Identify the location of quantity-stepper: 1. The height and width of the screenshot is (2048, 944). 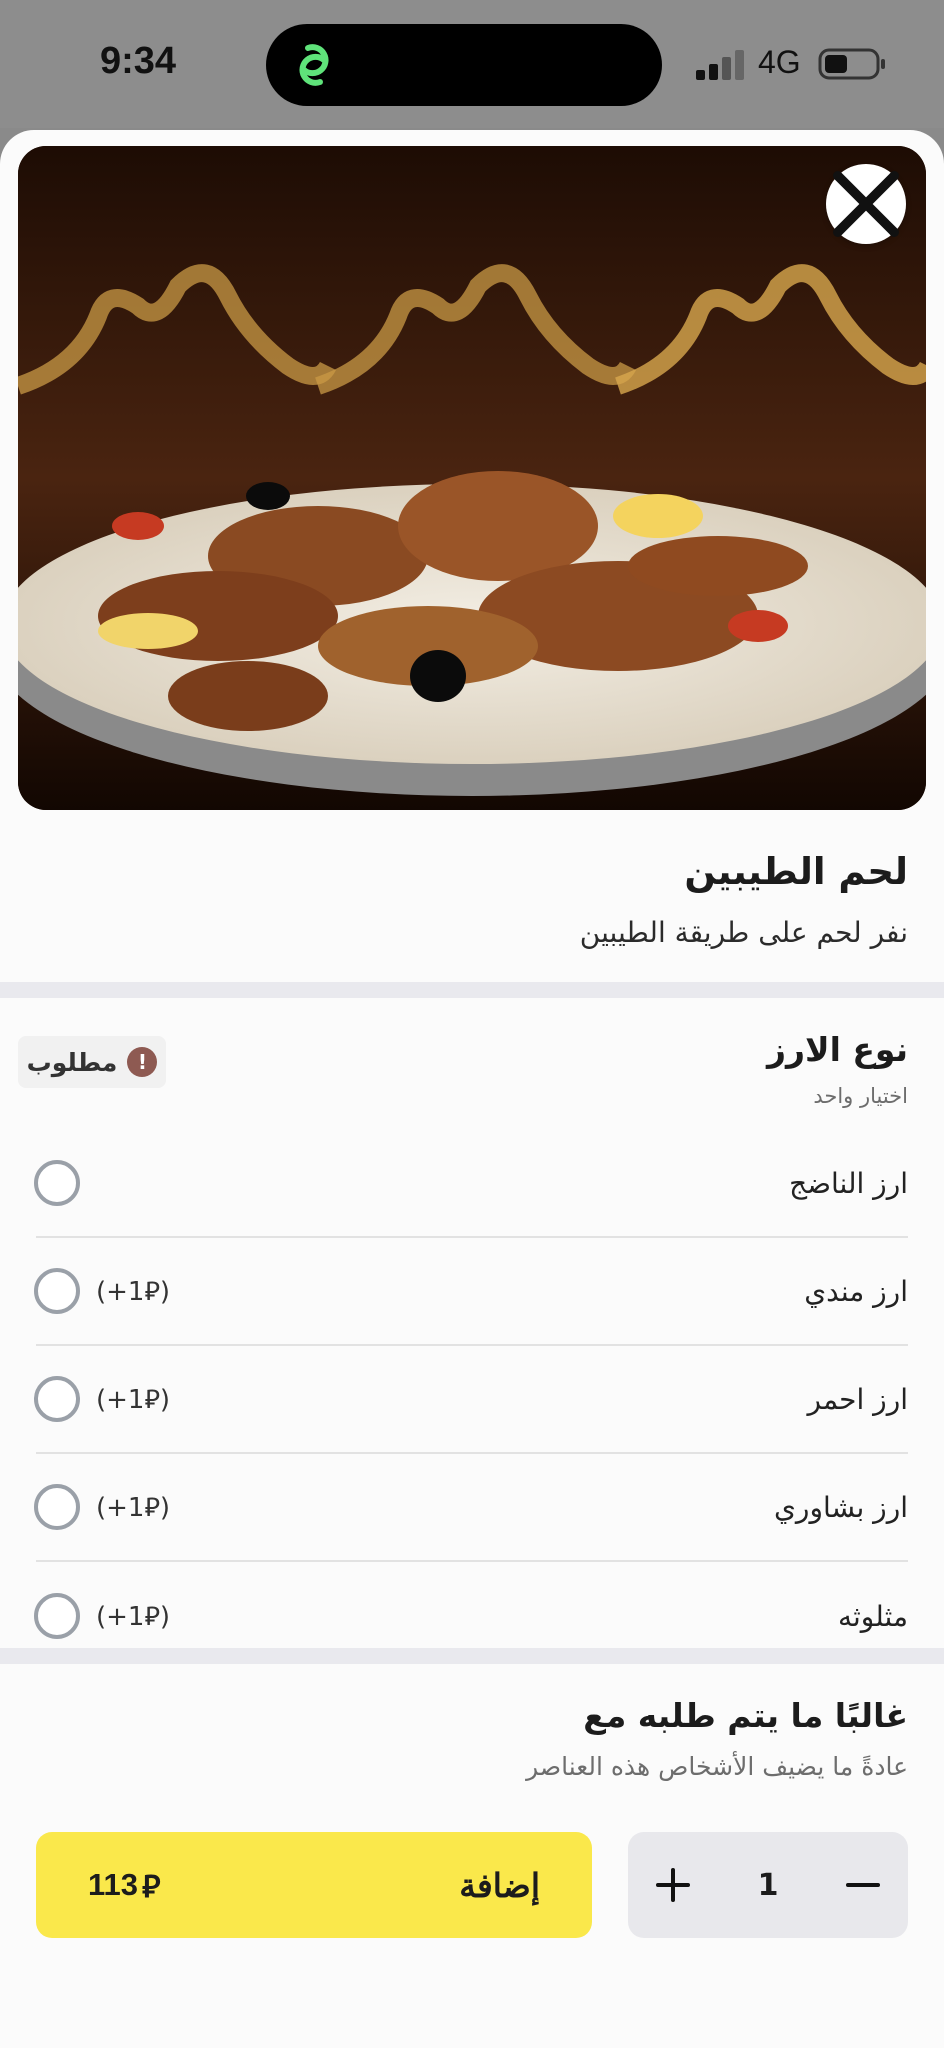
(768, 1885).